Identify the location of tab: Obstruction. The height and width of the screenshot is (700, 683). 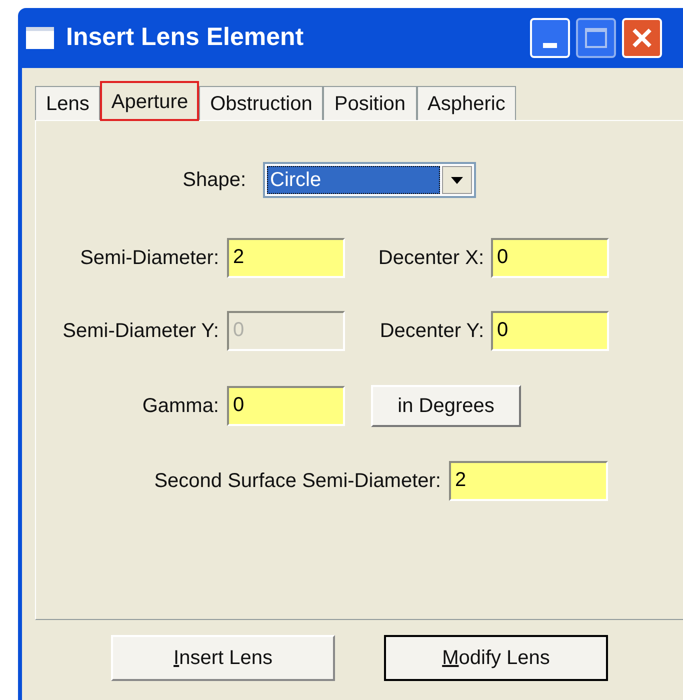
(261, 103).